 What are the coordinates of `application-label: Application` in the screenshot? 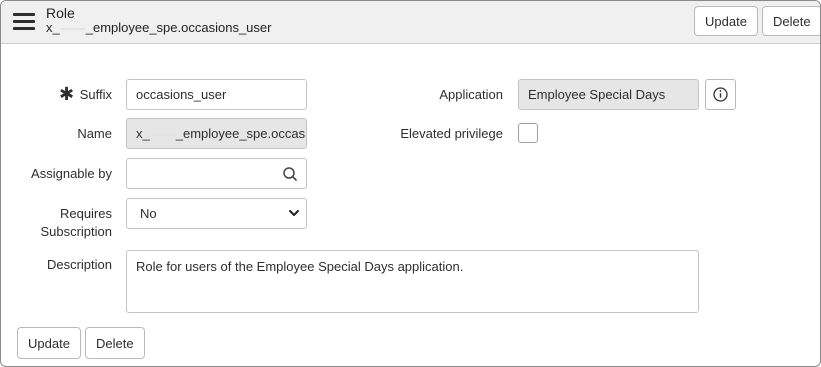 It's located at (471, 94).